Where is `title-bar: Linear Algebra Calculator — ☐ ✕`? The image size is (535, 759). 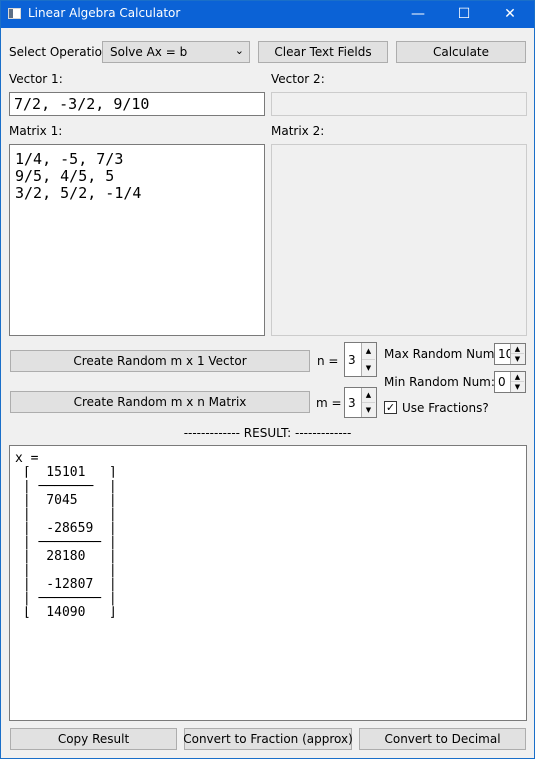 title-bar: Linear Algebra Calculator — ☐ ✕ is located at coordinates (267, 14).